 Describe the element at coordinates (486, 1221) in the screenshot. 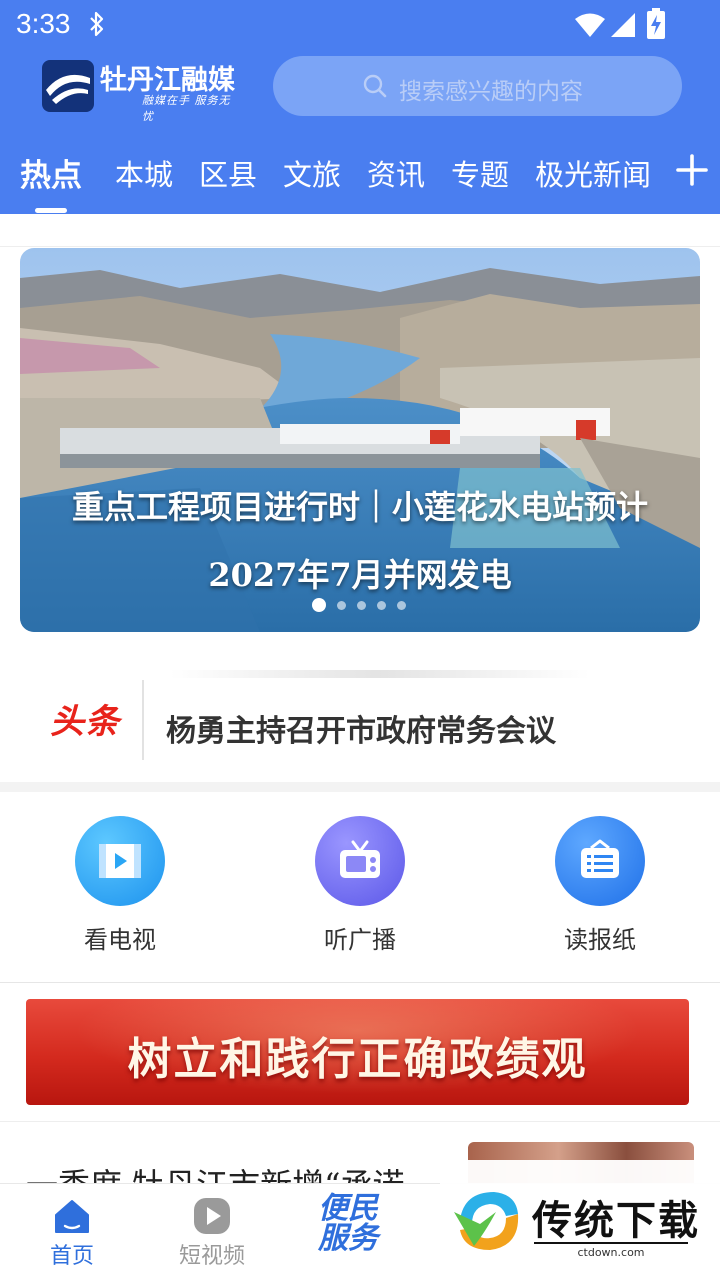

I see `watermark-logo-icon` at that location.